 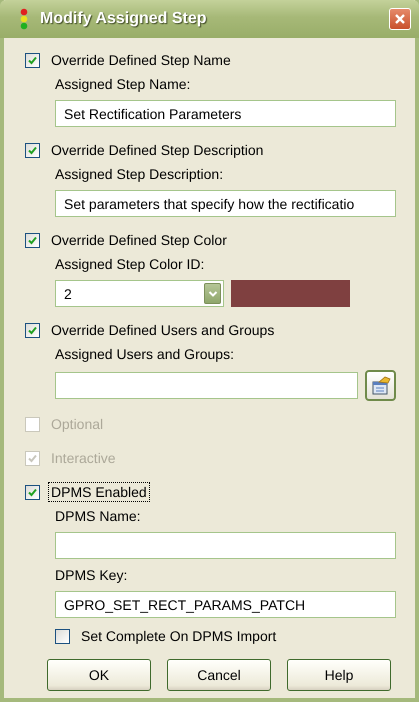 I want to click on close-icon, so click(x=400, y=19).